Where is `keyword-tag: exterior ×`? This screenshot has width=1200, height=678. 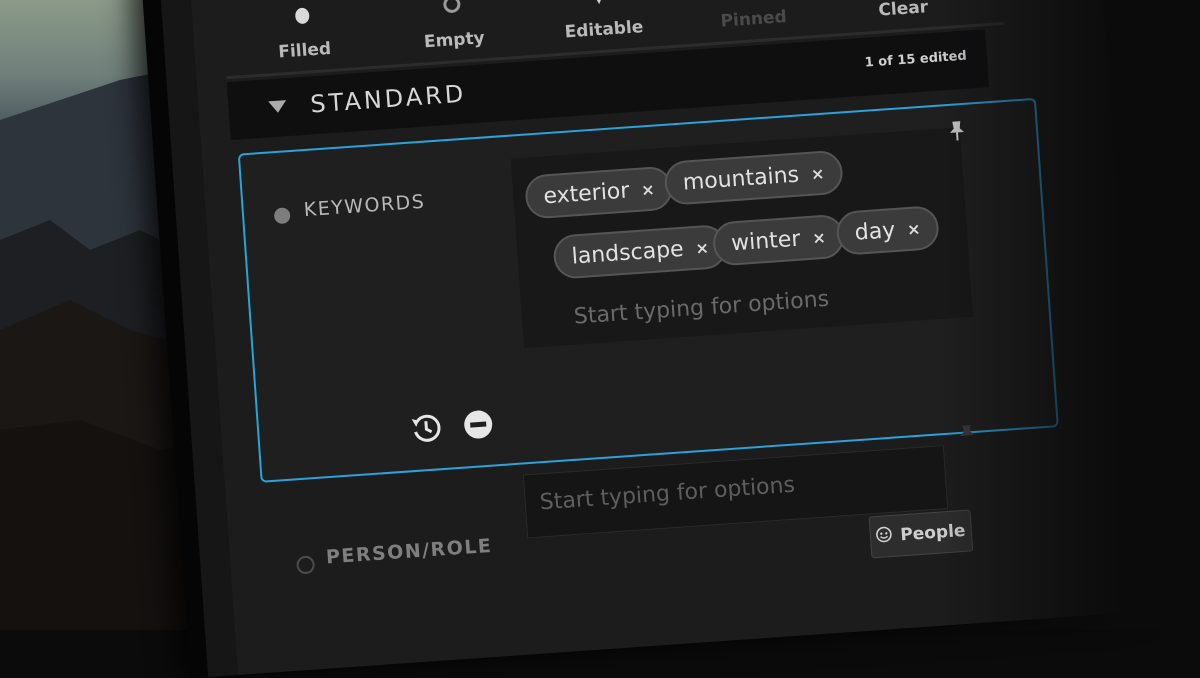 keyword-tag: exterior × is located at coordinates (599, 192).